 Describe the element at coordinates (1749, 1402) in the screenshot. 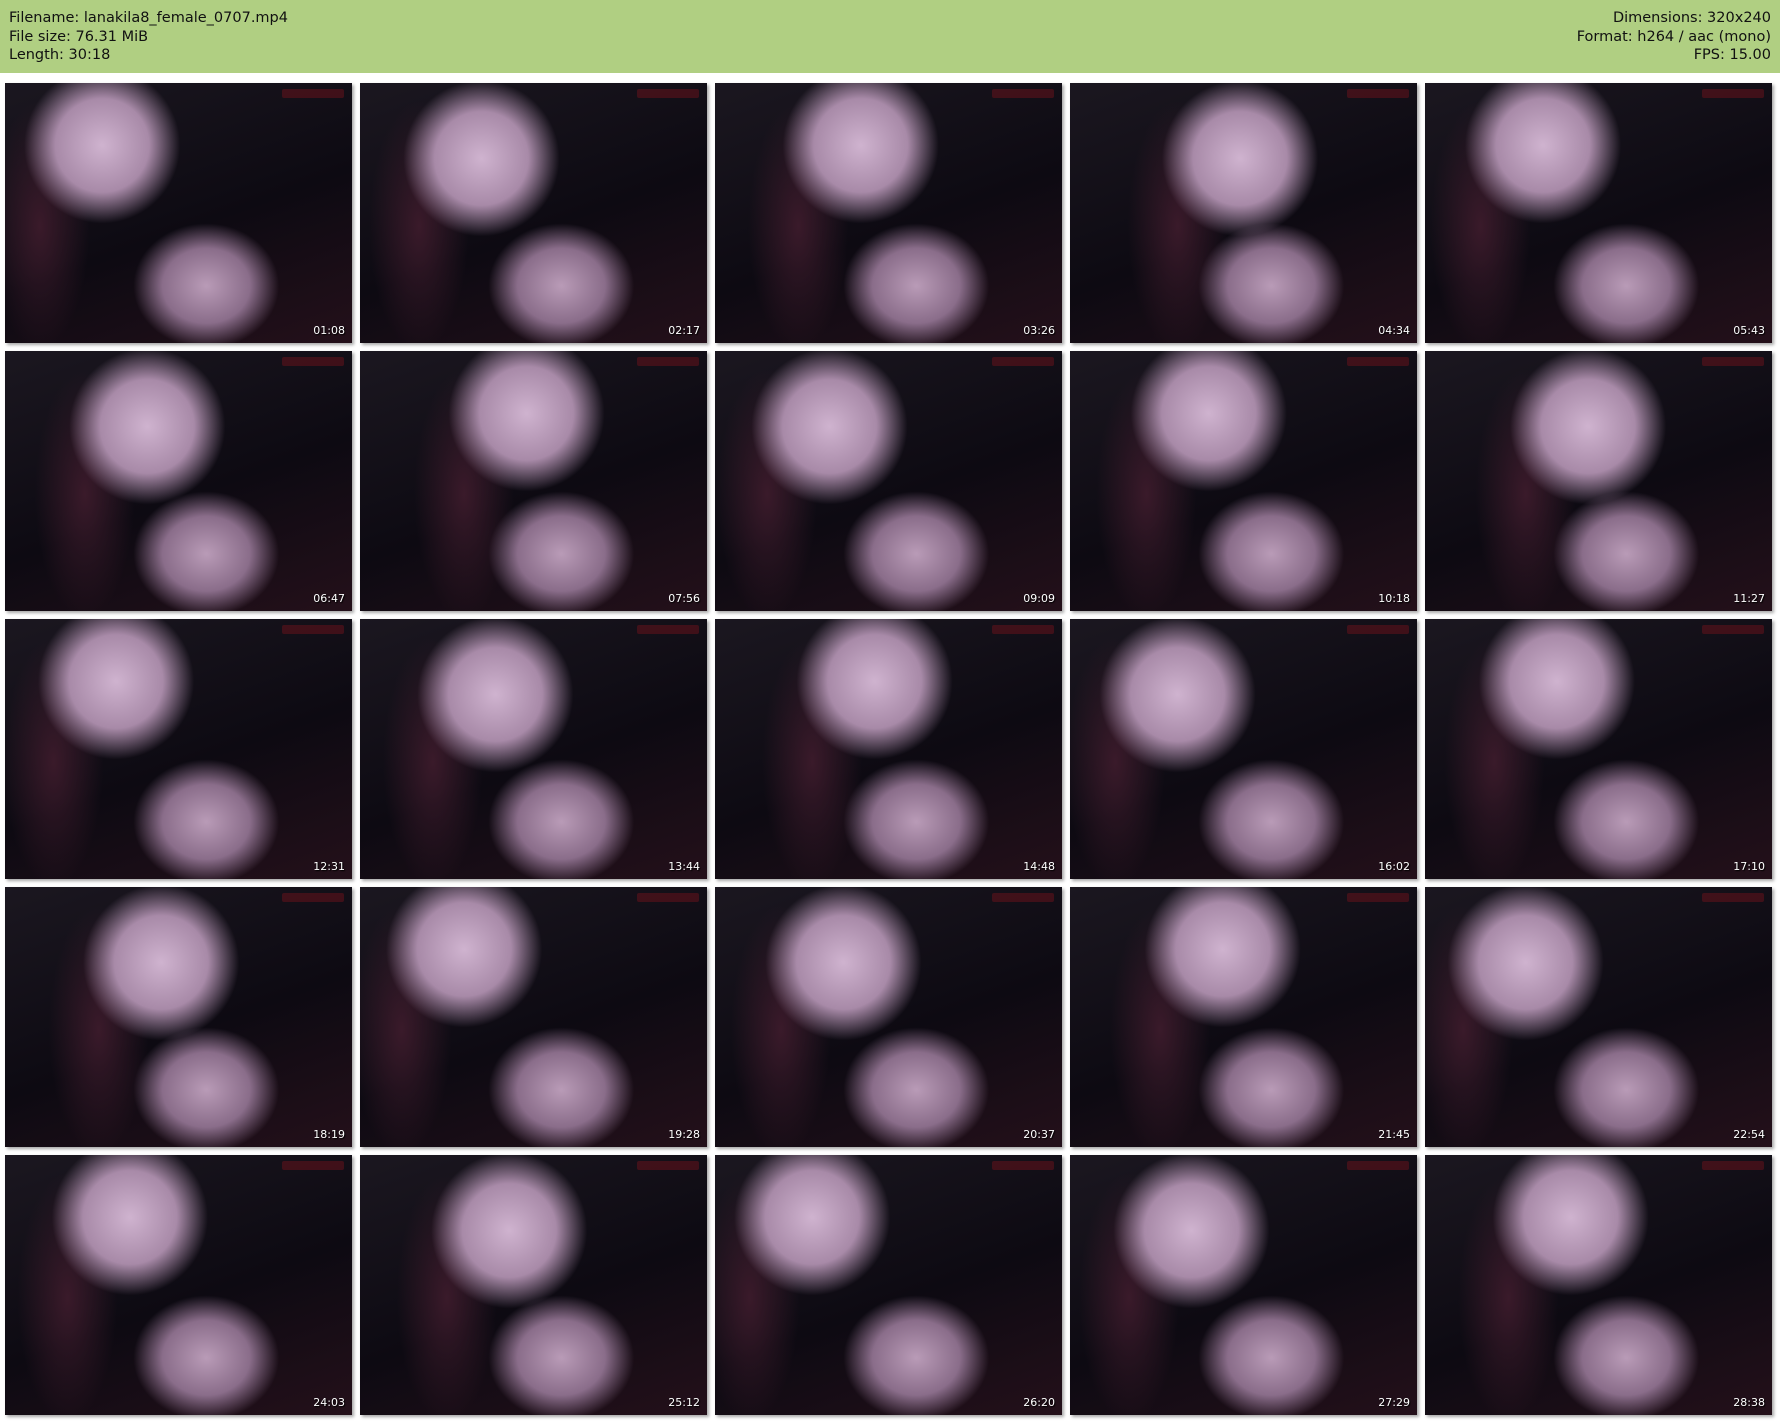

I see `thumbnail-timestamp: 28:38` at that location.